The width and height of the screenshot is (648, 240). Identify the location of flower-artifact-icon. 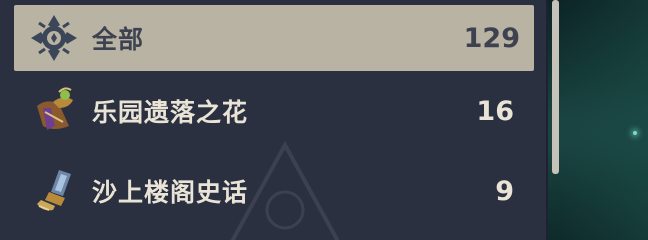
(55, 108).